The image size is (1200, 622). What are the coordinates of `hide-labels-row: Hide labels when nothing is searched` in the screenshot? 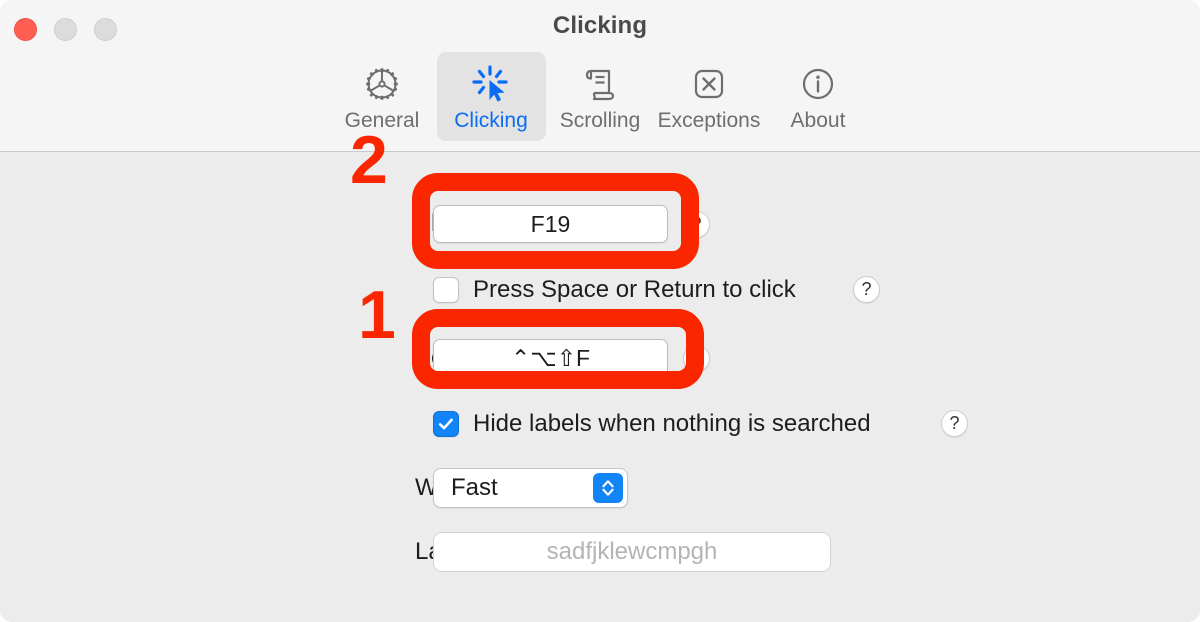 It's located at (652, 424).